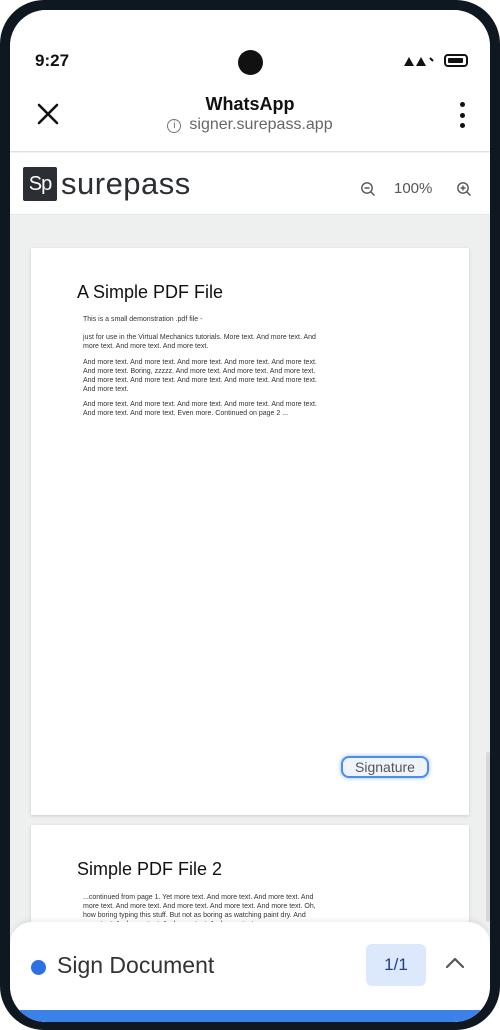 The width and height of the screenshot is (500, 1030). Describe the element at coordinates (419, 61) in the screenshot. I see `signal-icon` at that location.